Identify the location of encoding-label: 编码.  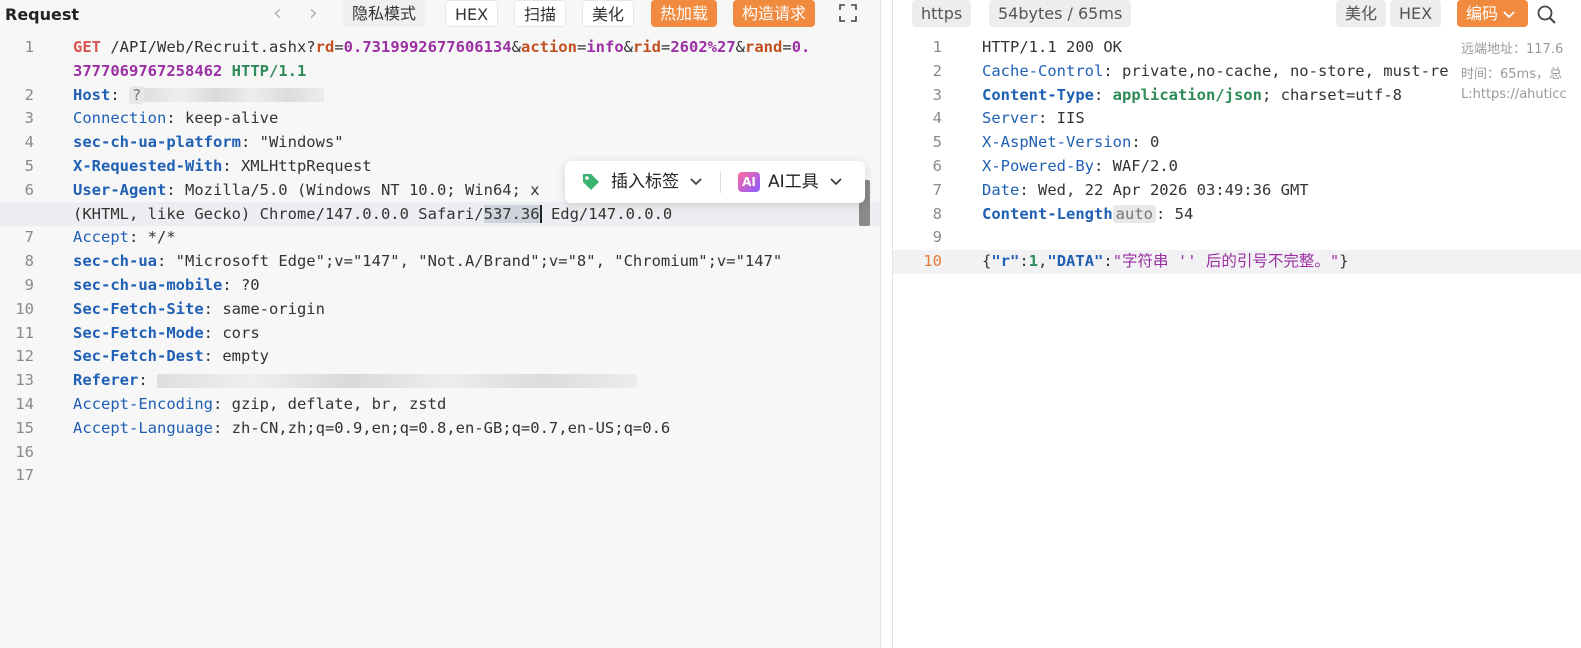
(1482, 13).